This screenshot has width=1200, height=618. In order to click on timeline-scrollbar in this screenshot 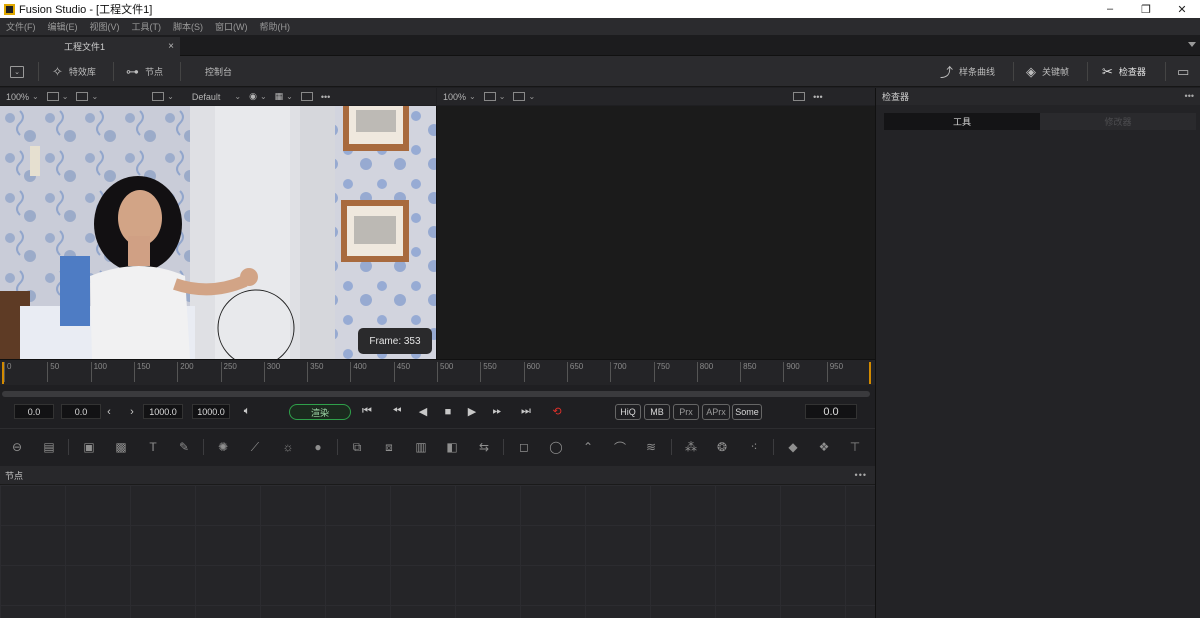, I will do `click(436, 394)`.